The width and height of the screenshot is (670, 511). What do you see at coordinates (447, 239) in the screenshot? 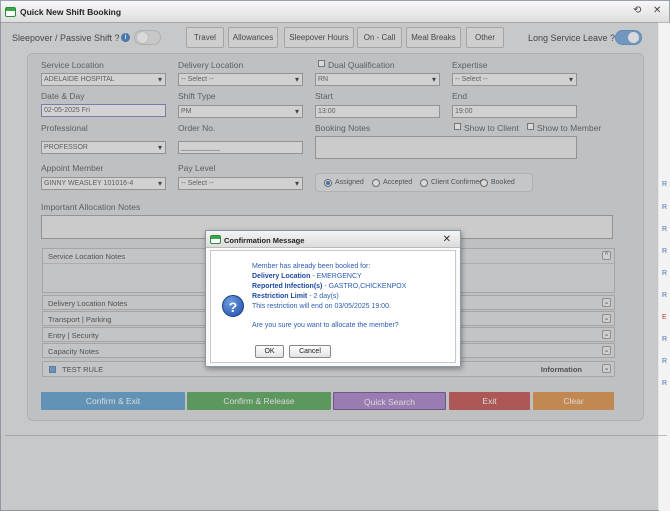
I see `dialog-close-icon: ✕` at bounding box center [447, 239].